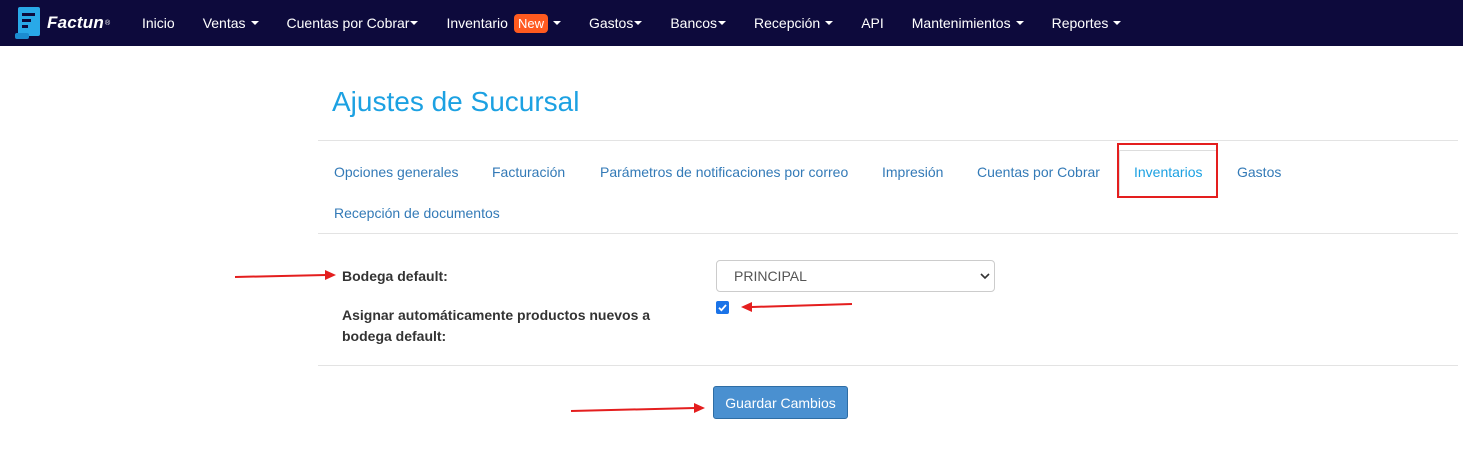  What do you see at coordinates (456, 101) in the screenshot?
I see `page-title: Ajustes de Sucursal` at bounding box center [456, 101].